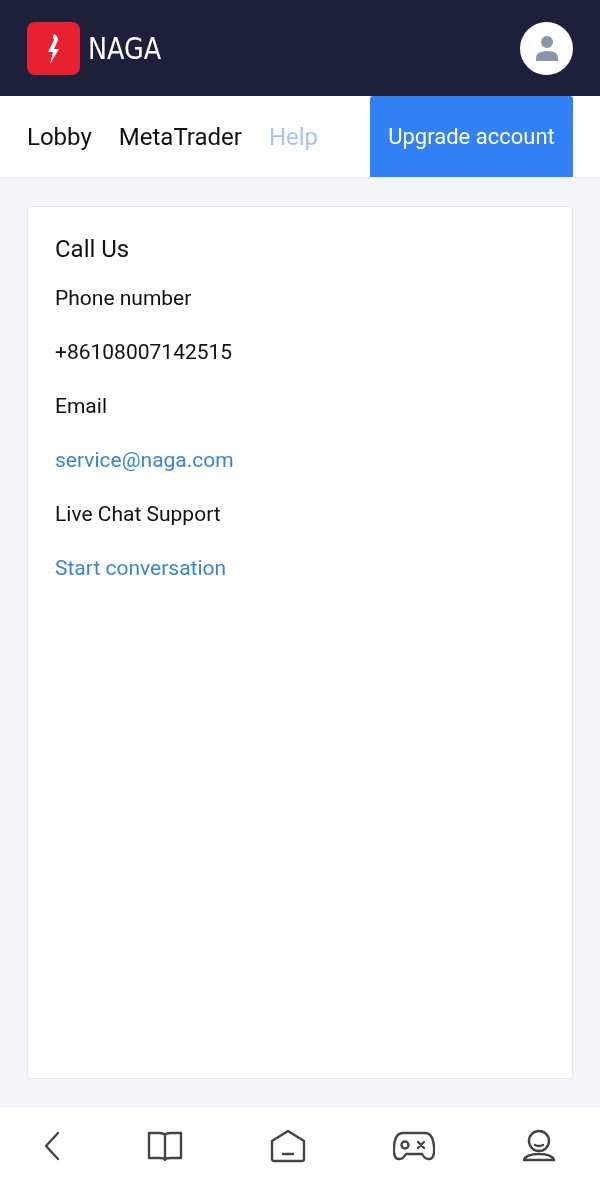 The image size is (600, 1190). What do you see at coordinates (180, 136) in the screenshot?
I see `nav-tab: MetaTrader` at bounding box center [180, 136].